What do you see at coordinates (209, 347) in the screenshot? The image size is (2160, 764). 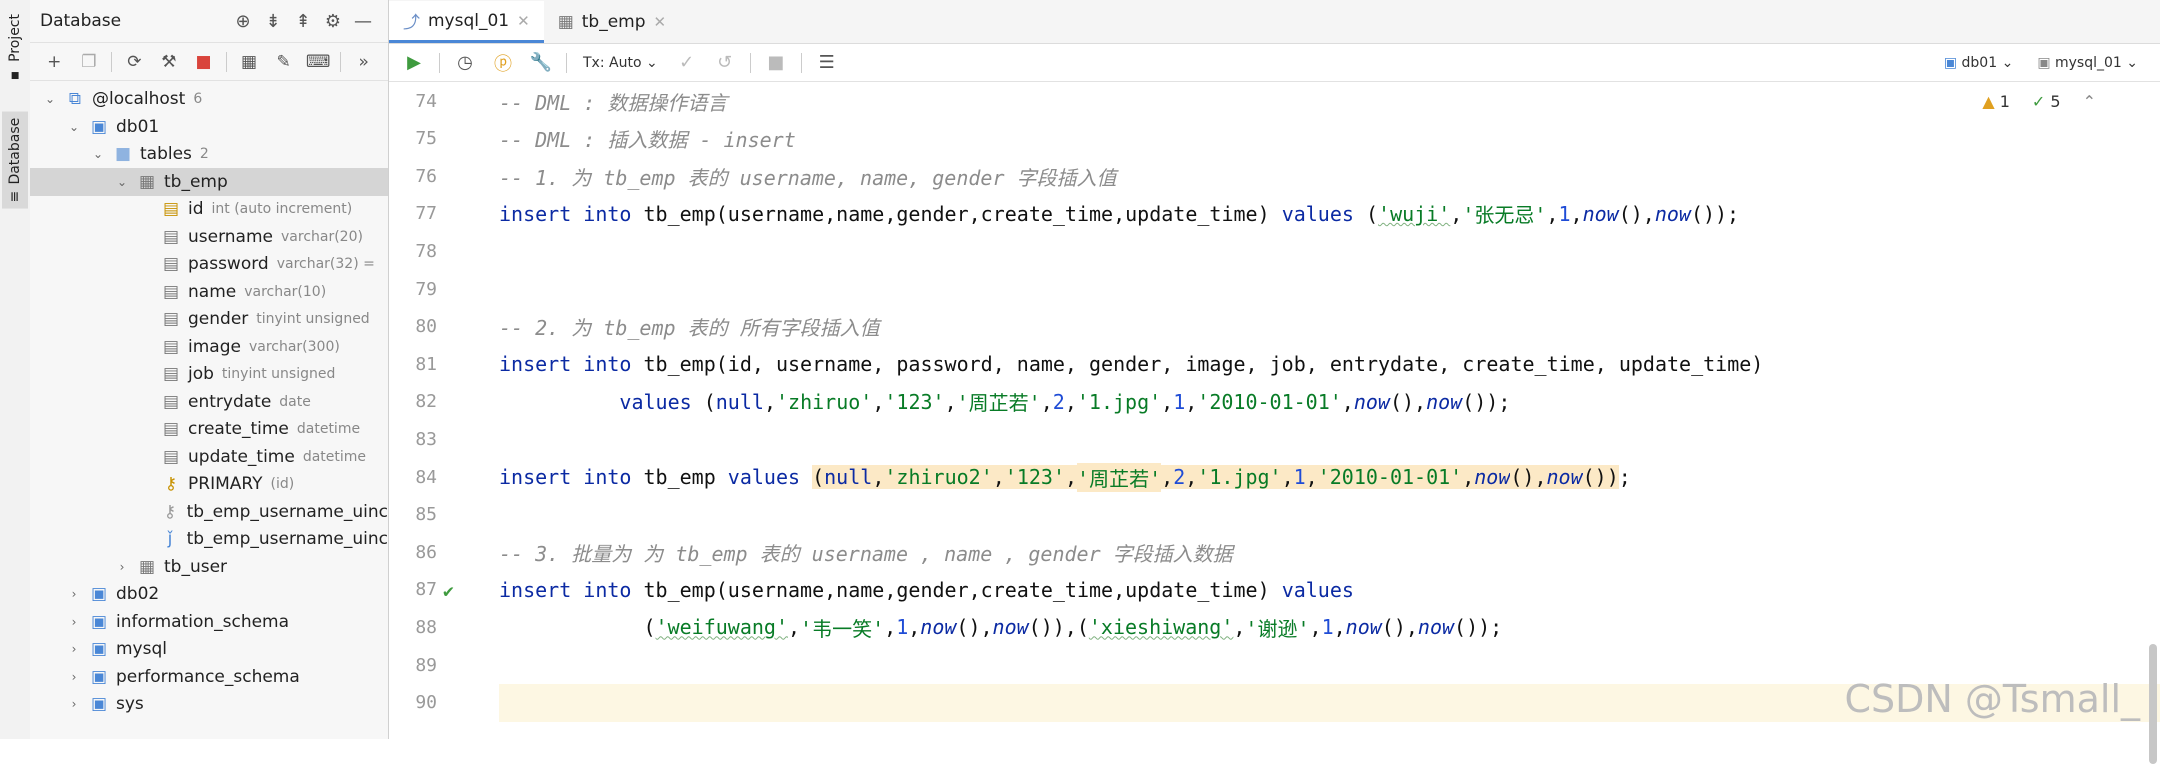 I see `tree-item-col: ▤ image varchar(300)` at bounding box center [209, 347].